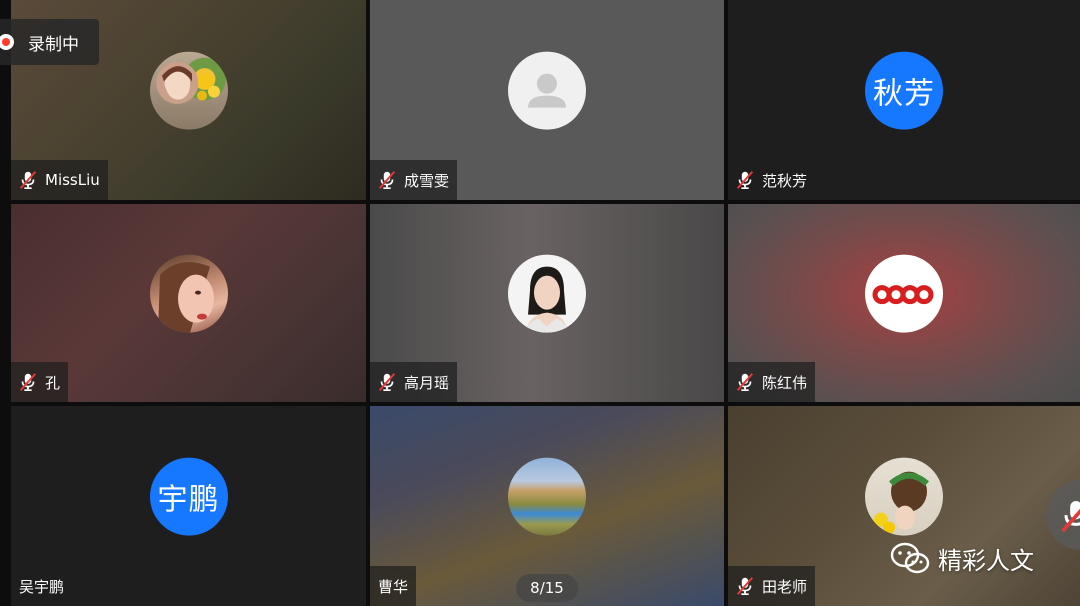 The height and width of the screenshot is (606, 1080). What do you see at coordinates (427, 180) in the screenshot?
I see `participant-name: 成雪雯` at bounding box center [427, 180].